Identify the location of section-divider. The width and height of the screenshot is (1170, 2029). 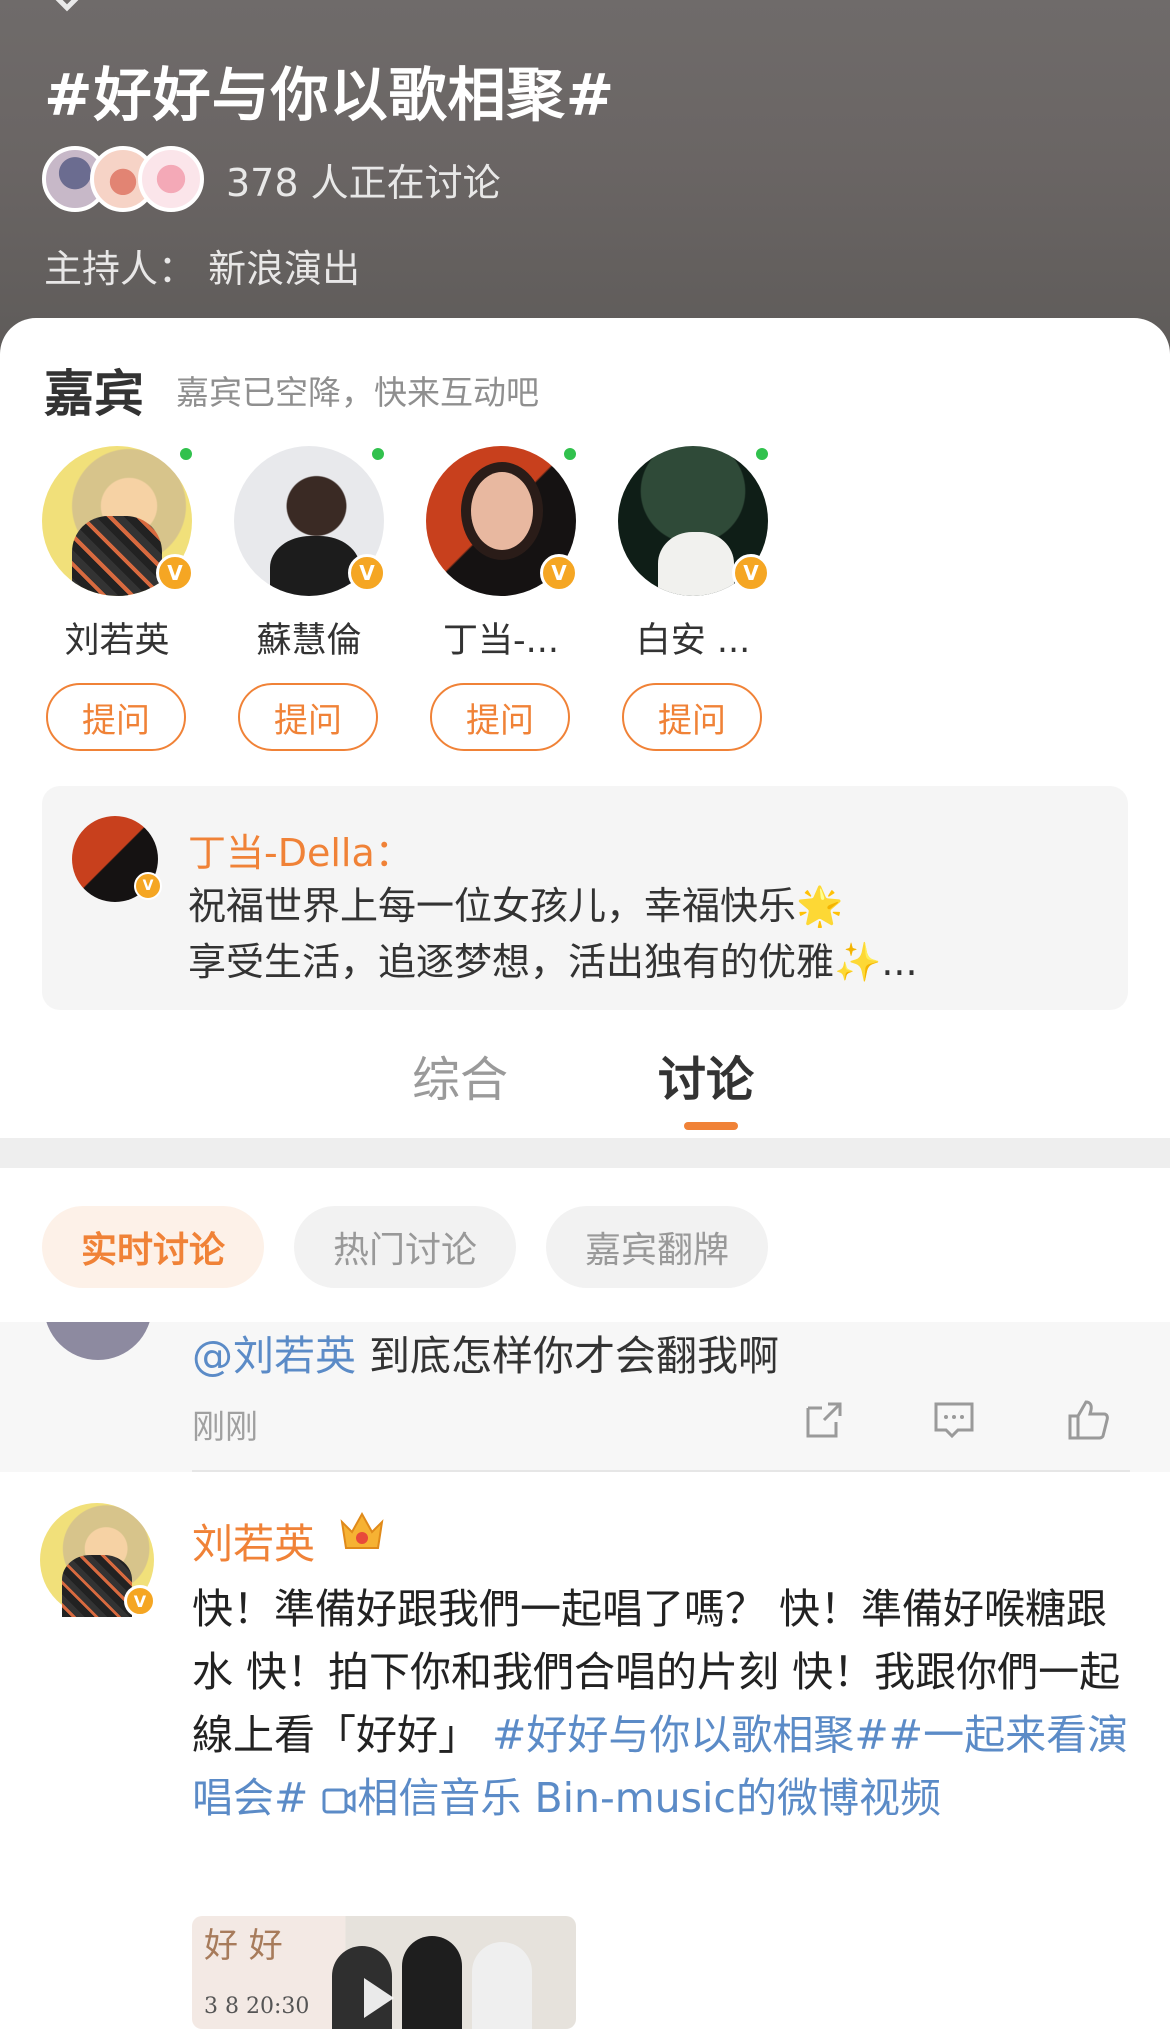
(585, 1153).